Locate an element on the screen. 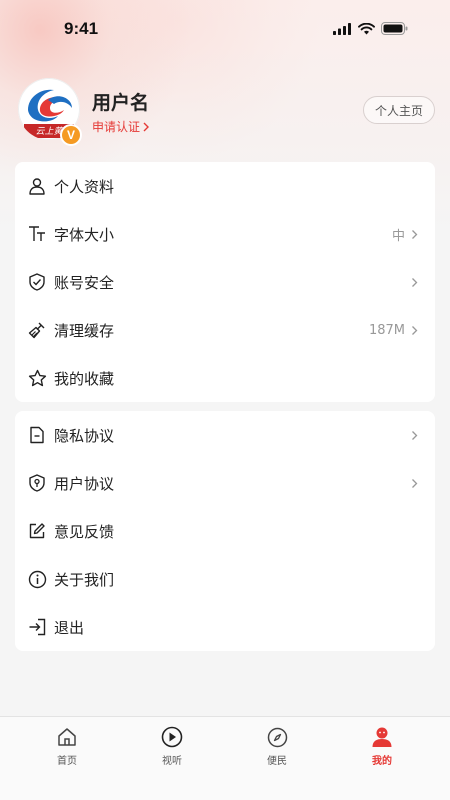 The height and width of the screenshot is (800, 450). menu-item-account-security: 账号安全 is located at coordinates (225, 282).